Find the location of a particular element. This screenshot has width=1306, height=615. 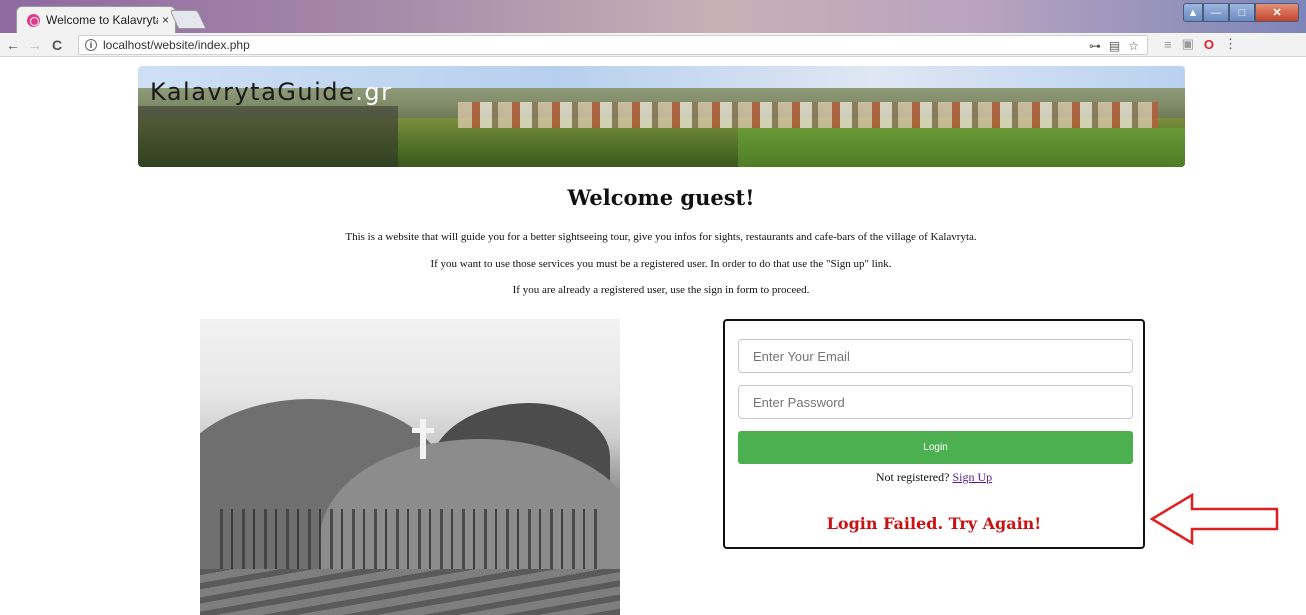

arrow-shape is located at coordinates (1214, 519).